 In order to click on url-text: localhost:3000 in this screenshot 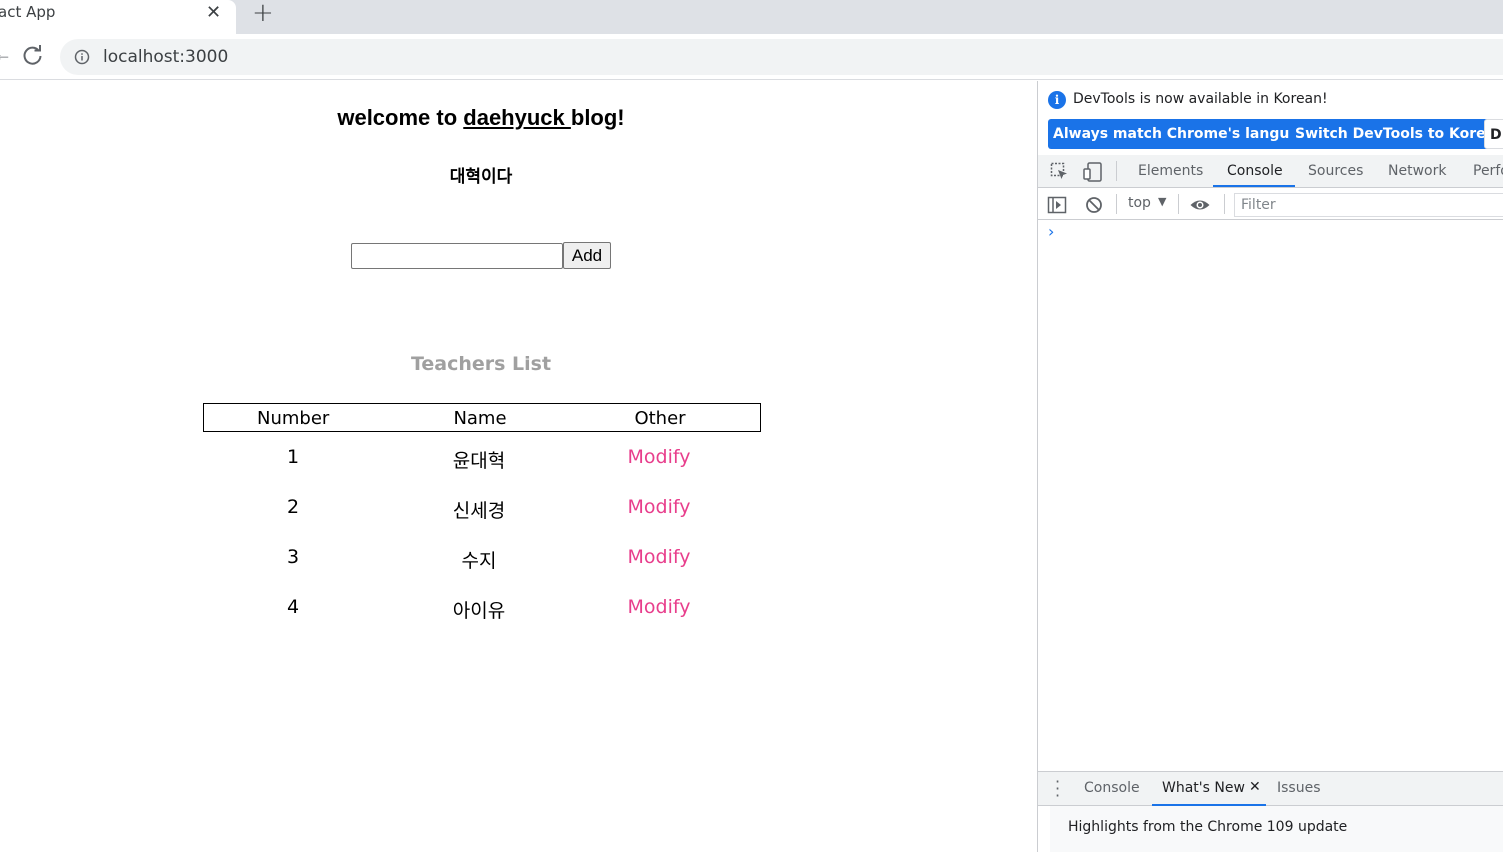, I will do `click(165, 57)`.